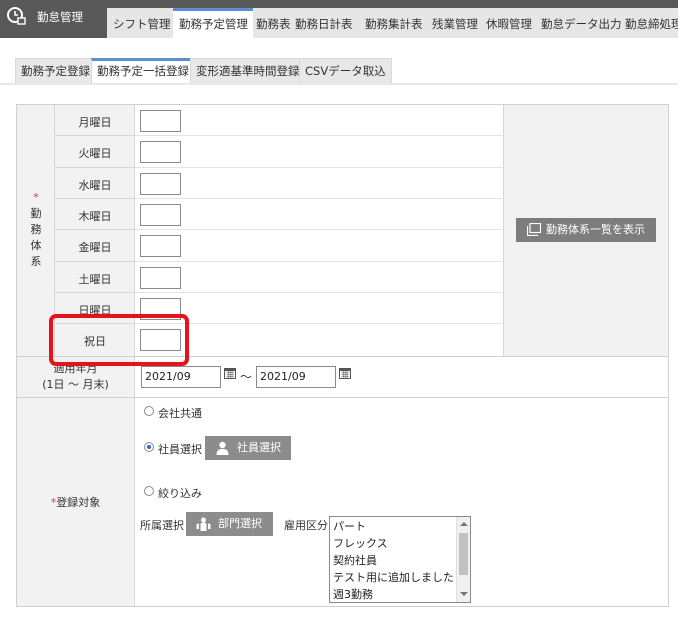  What do you see at coordinates (463, 554) in the screenshot?
I see `scroll-thumb` at bounding box center [463, 554].